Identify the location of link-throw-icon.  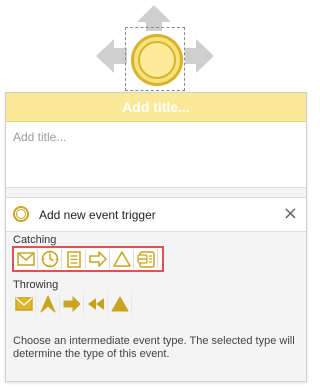
(72, 304).